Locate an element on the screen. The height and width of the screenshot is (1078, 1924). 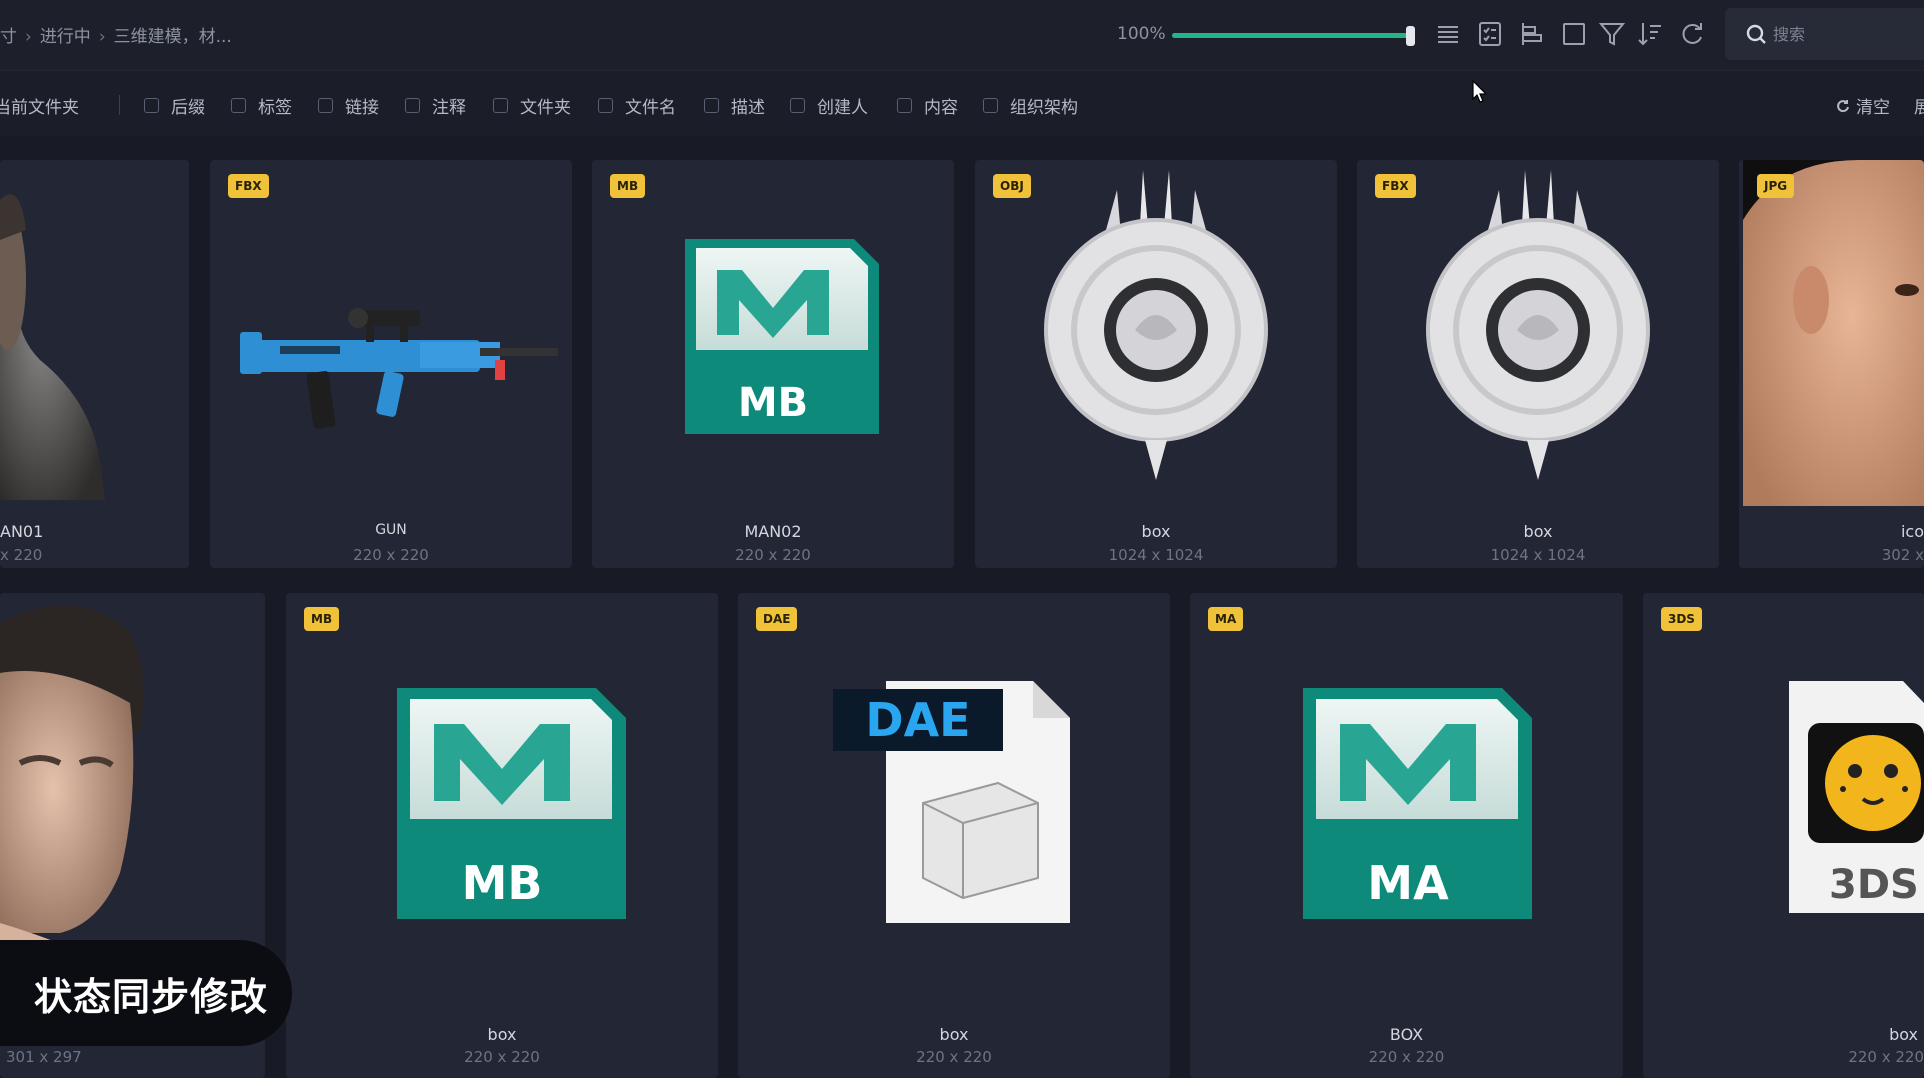
list-view-icon is located at coordinates (1448, 34).